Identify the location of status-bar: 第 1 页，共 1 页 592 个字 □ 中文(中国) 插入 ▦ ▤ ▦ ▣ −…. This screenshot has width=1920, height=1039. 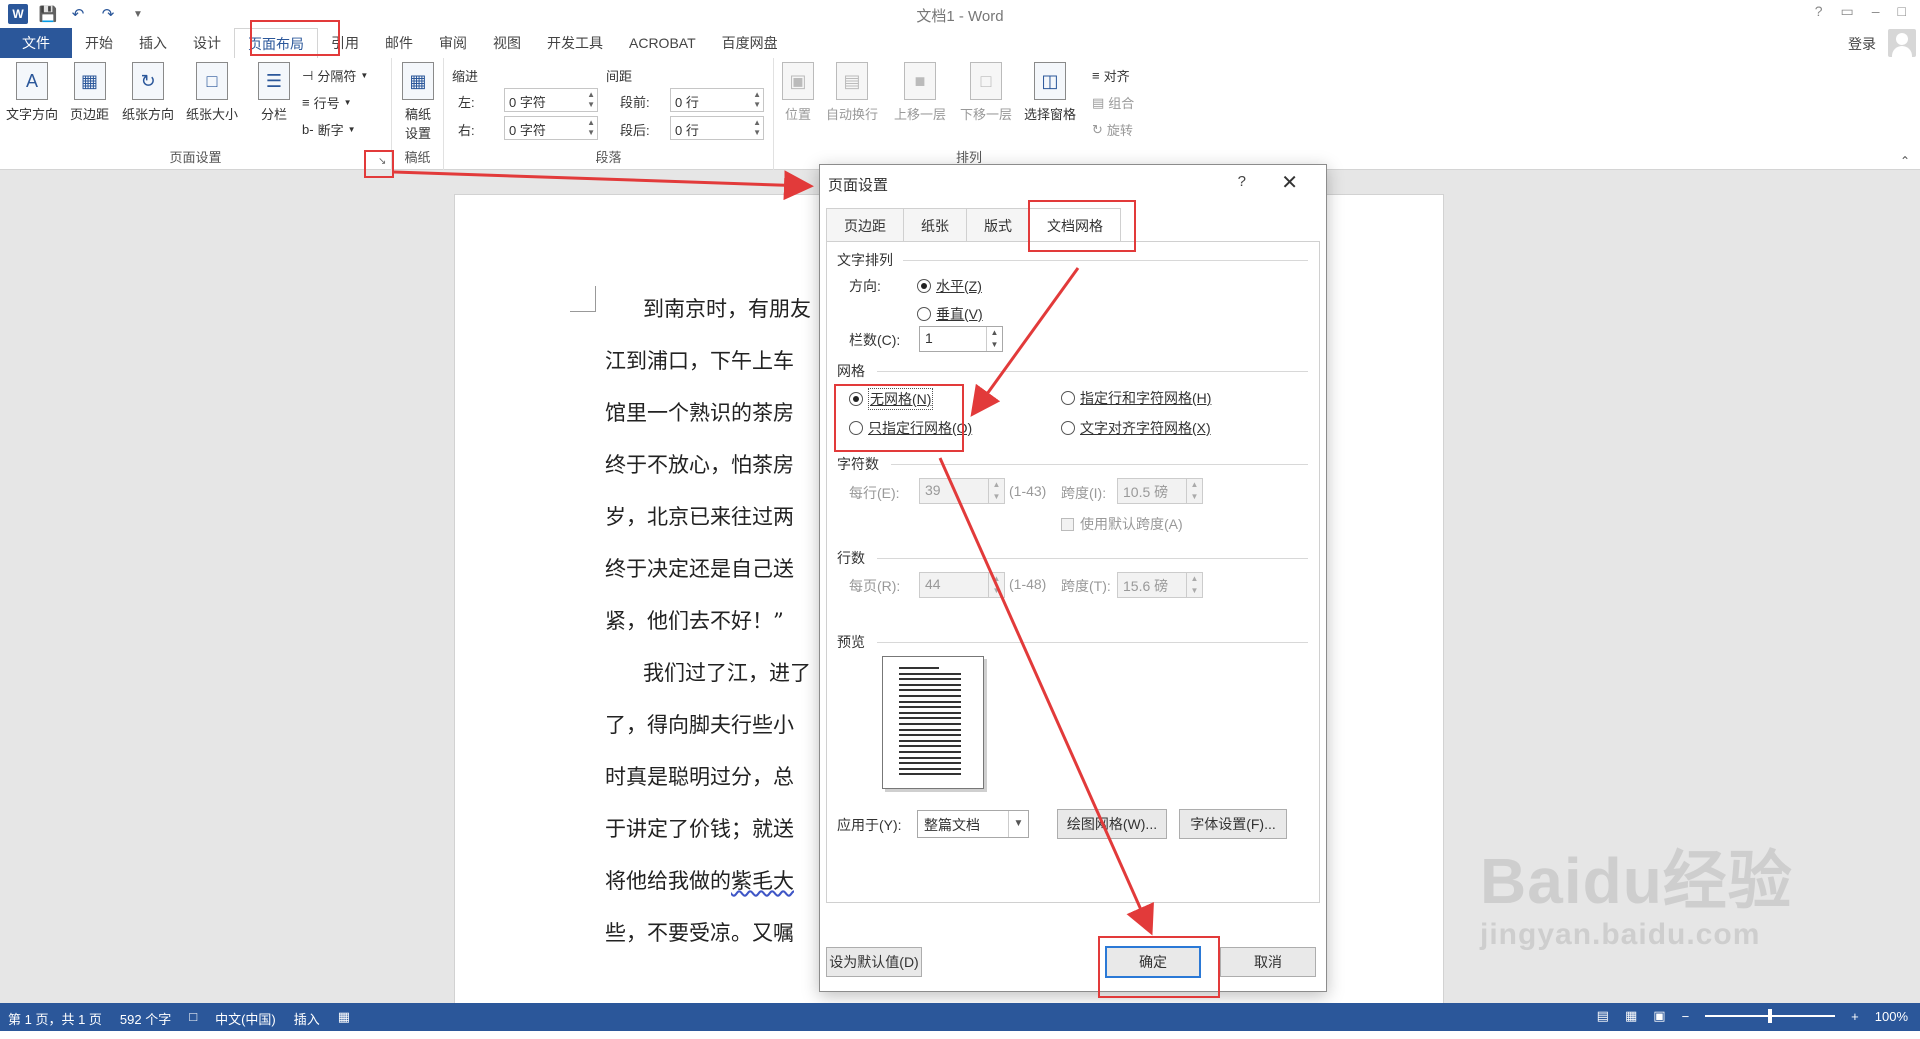
(960, 1017).